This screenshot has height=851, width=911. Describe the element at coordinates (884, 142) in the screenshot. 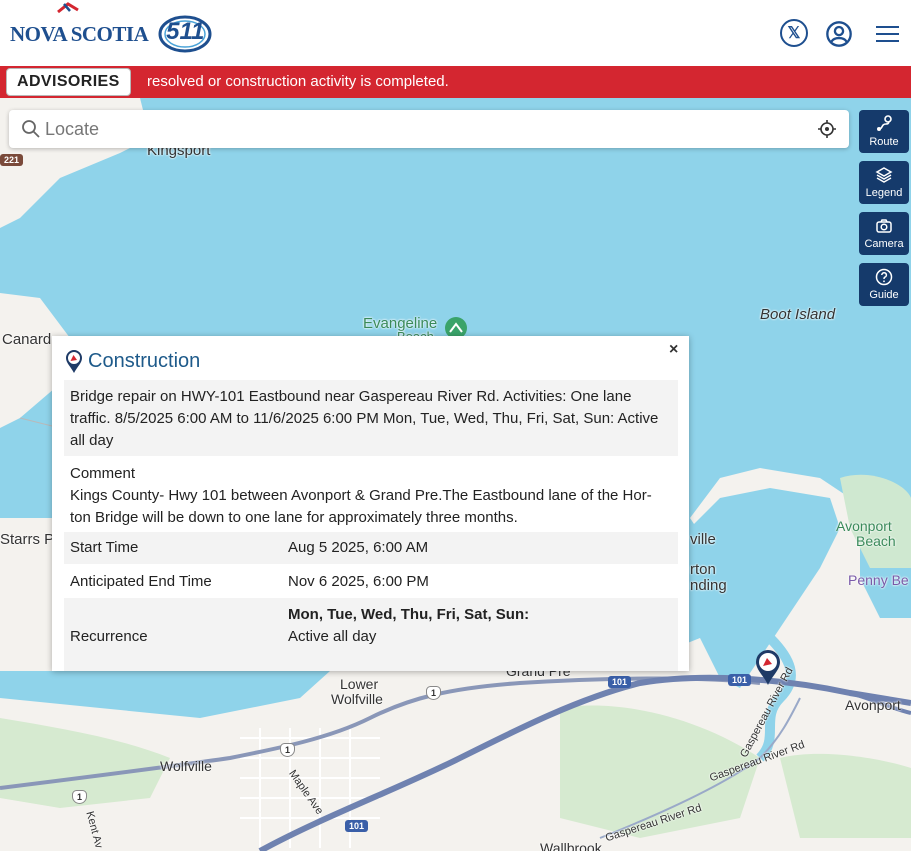

I see `route-label: Route` at that location.